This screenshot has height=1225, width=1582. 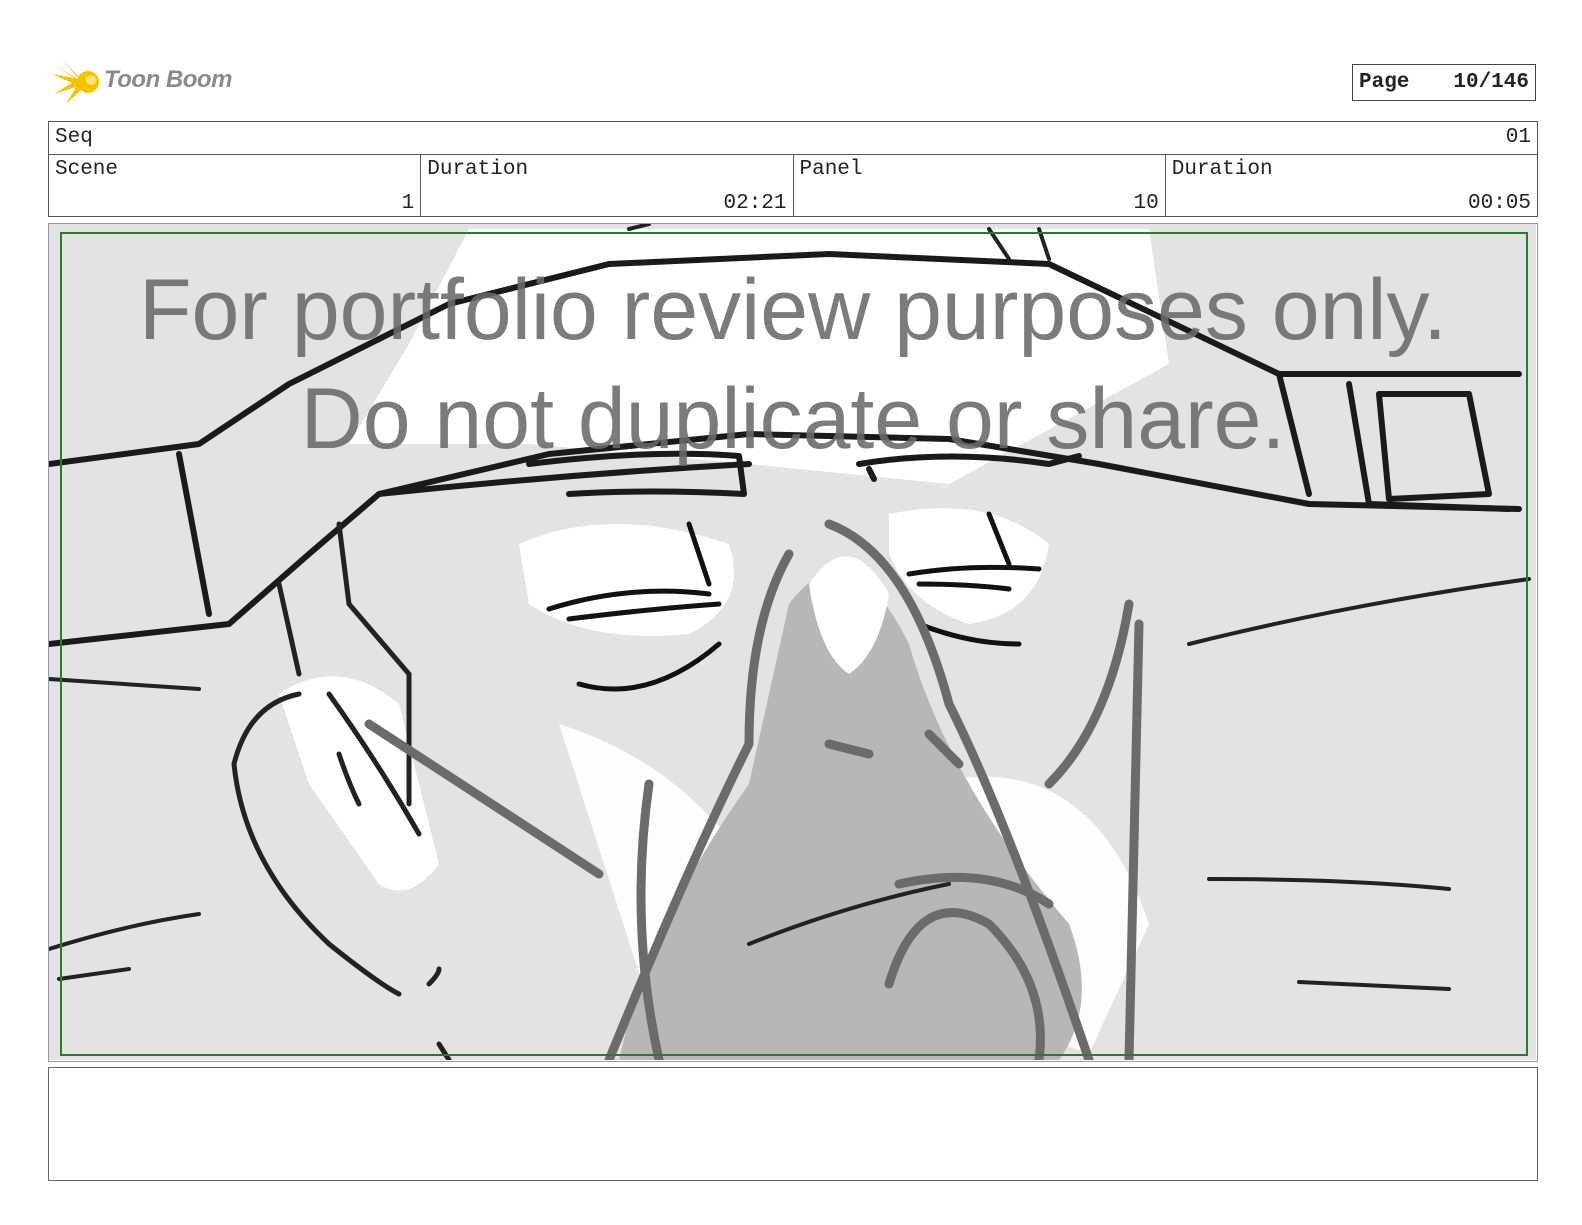 What do you see at coordinates (478, 169) in the screenshot?
I see `scene-duration-label: Duration` at bounding box center [478, 169].